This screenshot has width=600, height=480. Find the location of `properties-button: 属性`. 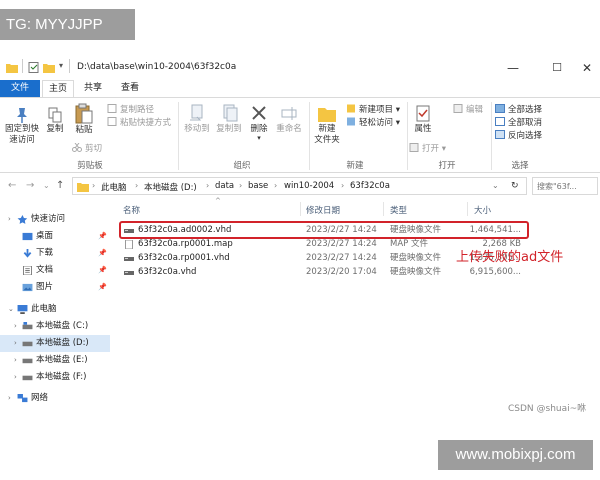

properties-button: 属性 is located at coordinates (423, 119).